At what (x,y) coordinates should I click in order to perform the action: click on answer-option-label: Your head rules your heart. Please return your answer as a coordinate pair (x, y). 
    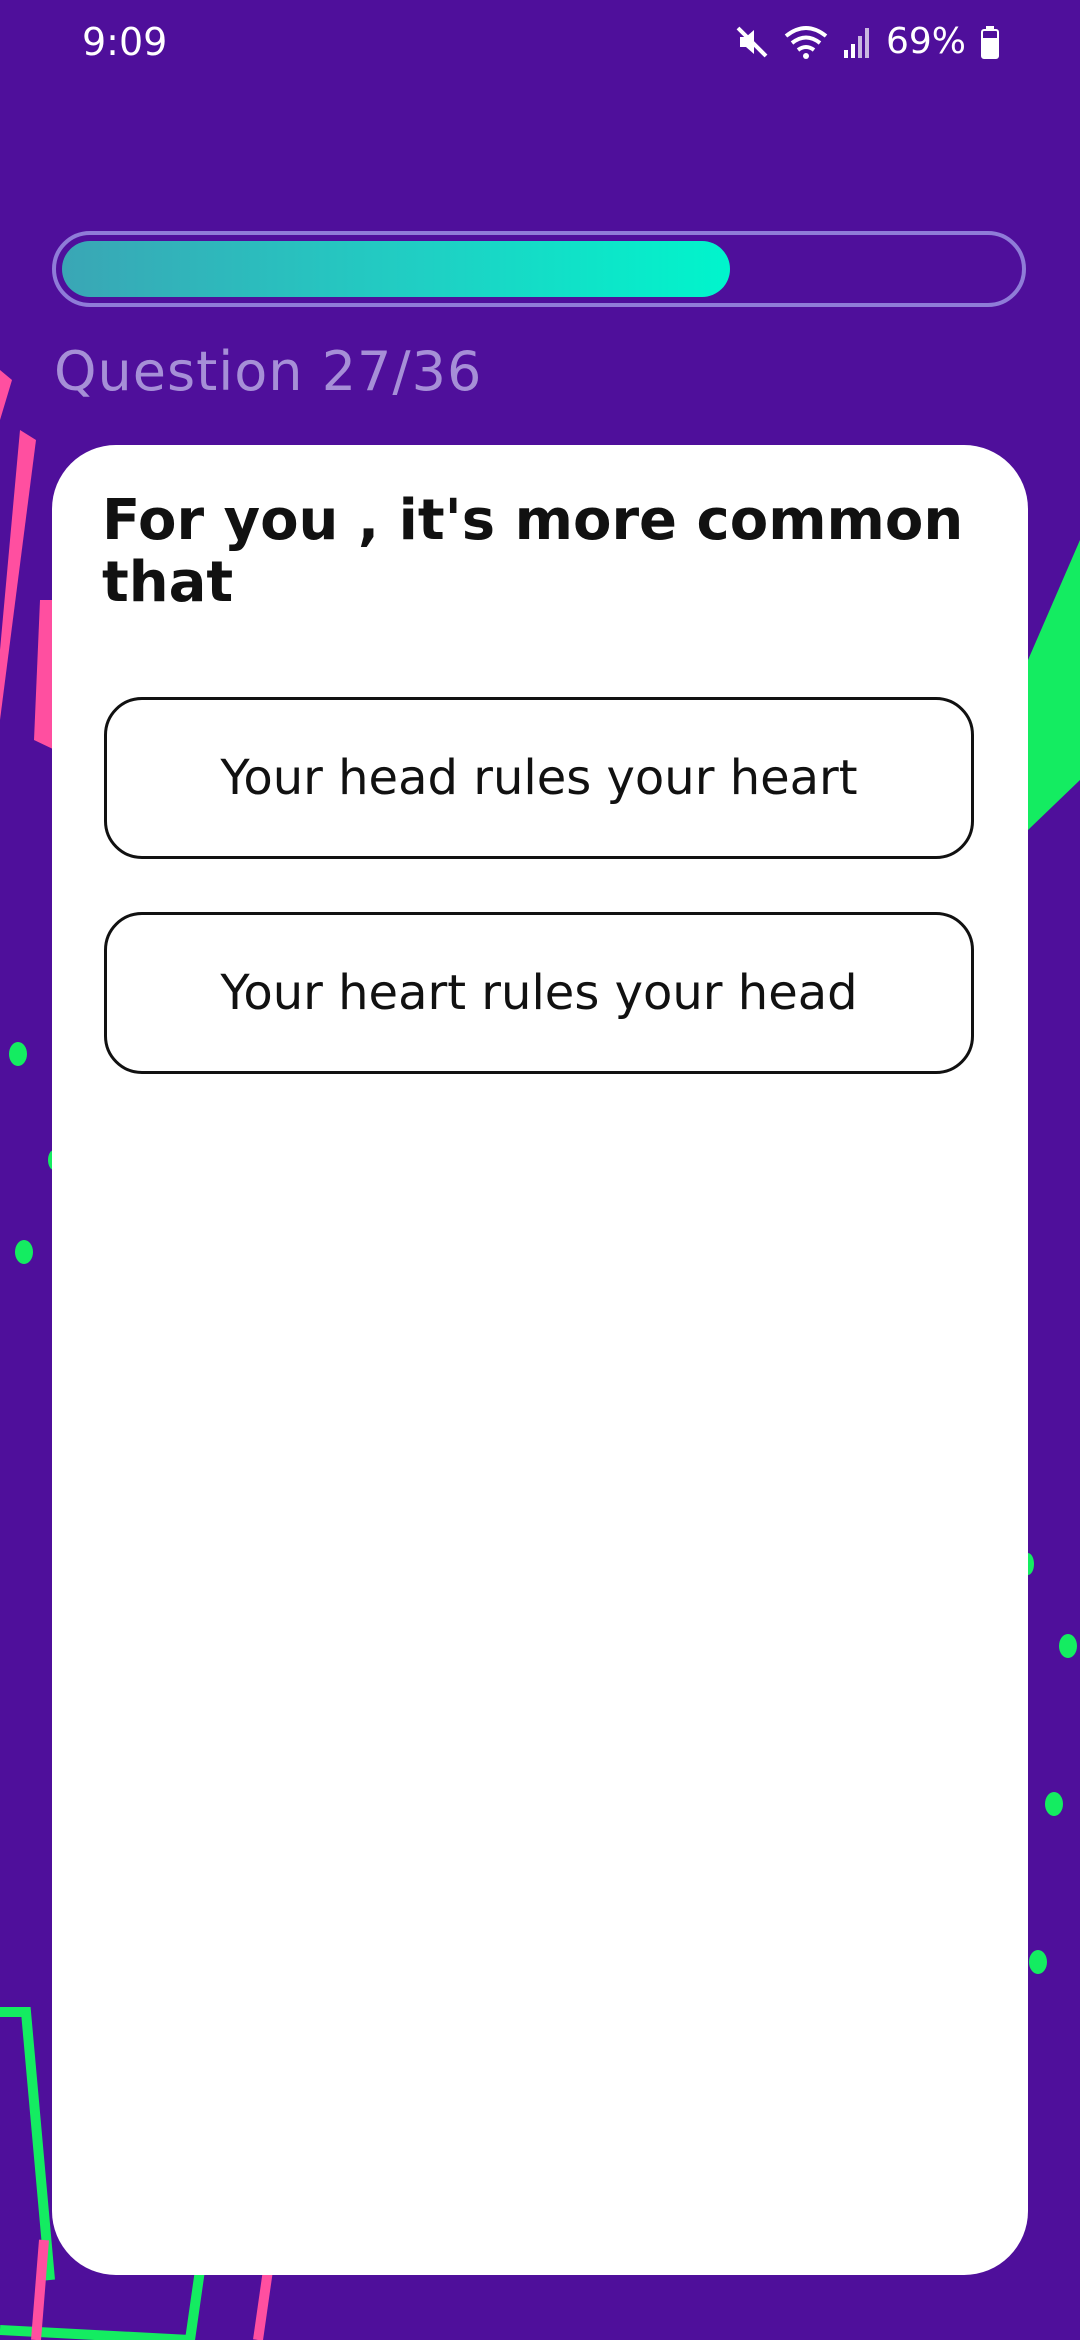
    Looking at the image, I should click on (539, 778).